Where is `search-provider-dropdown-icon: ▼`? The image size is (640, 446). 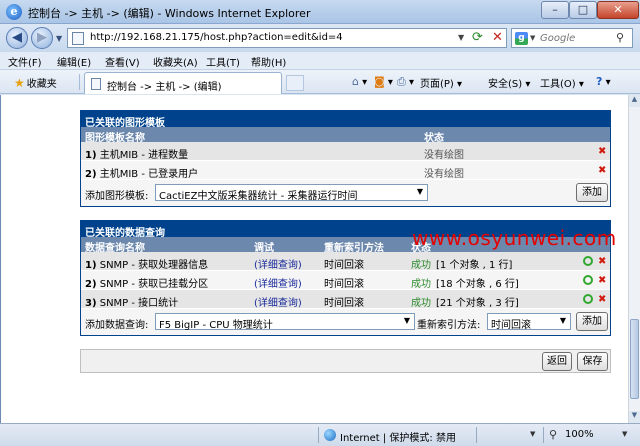
search-provider-dropdown-icon: ▼ is located at coordinates (532, 38).